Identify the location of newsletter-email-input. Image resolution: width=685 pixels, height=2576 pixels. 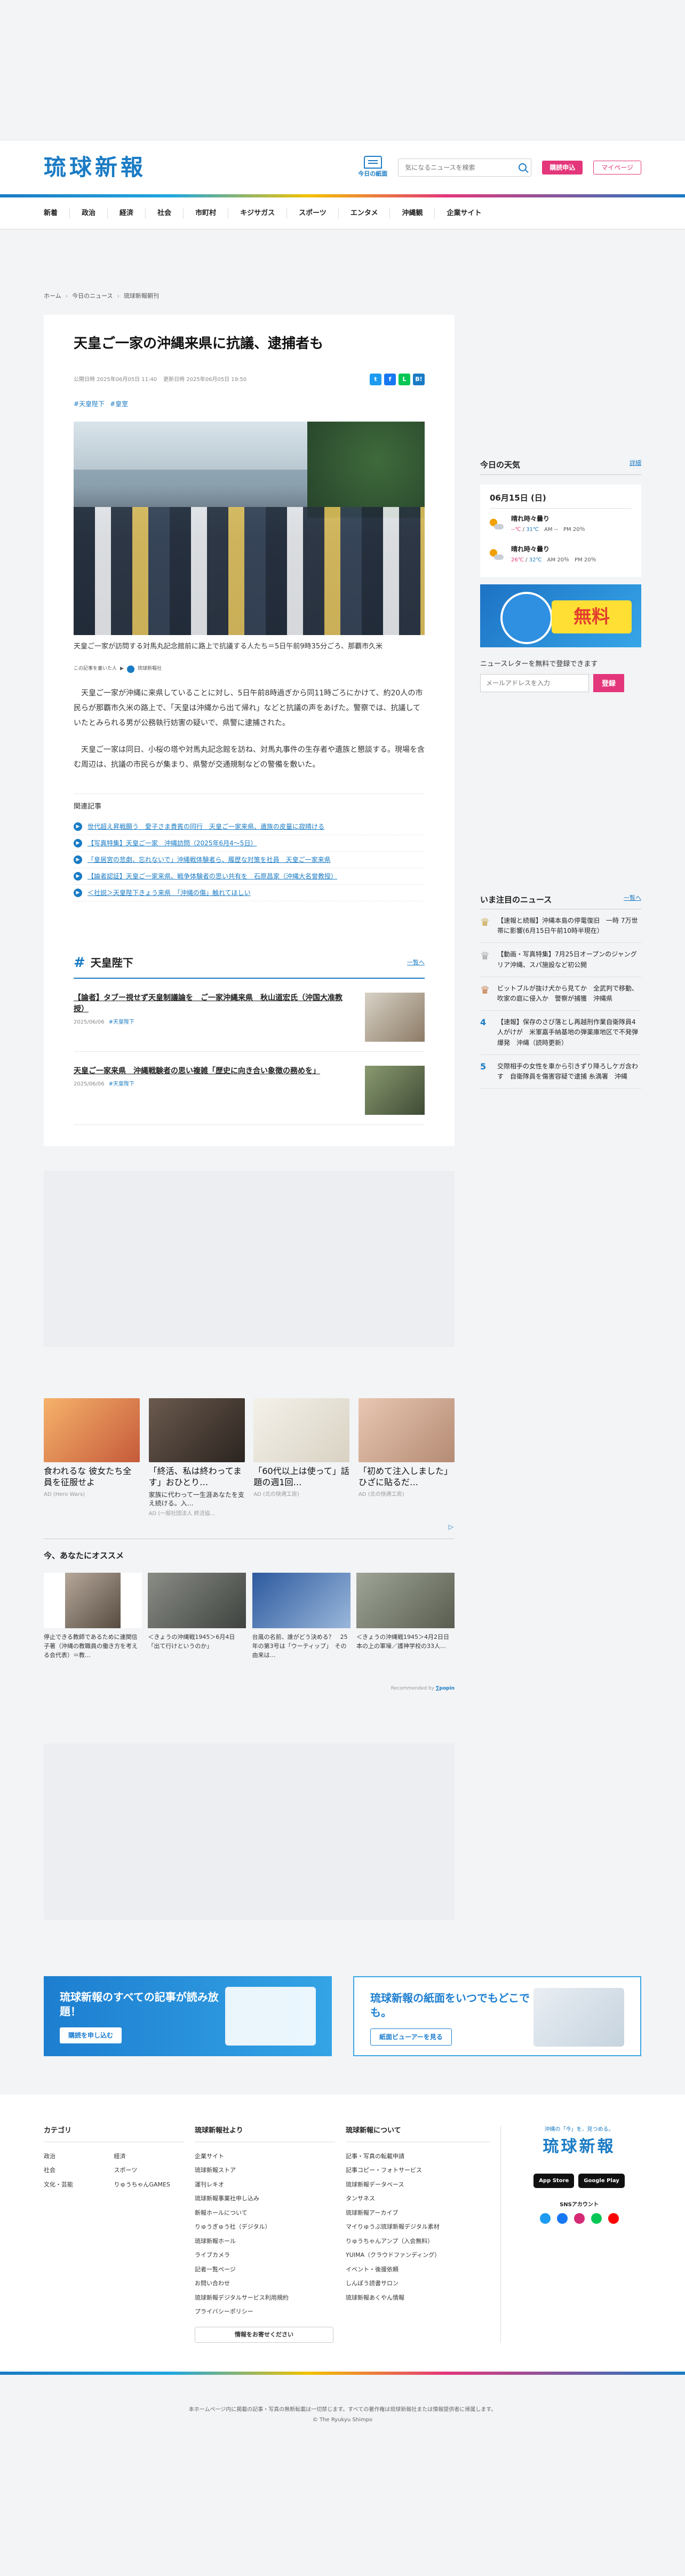
(534, 682).